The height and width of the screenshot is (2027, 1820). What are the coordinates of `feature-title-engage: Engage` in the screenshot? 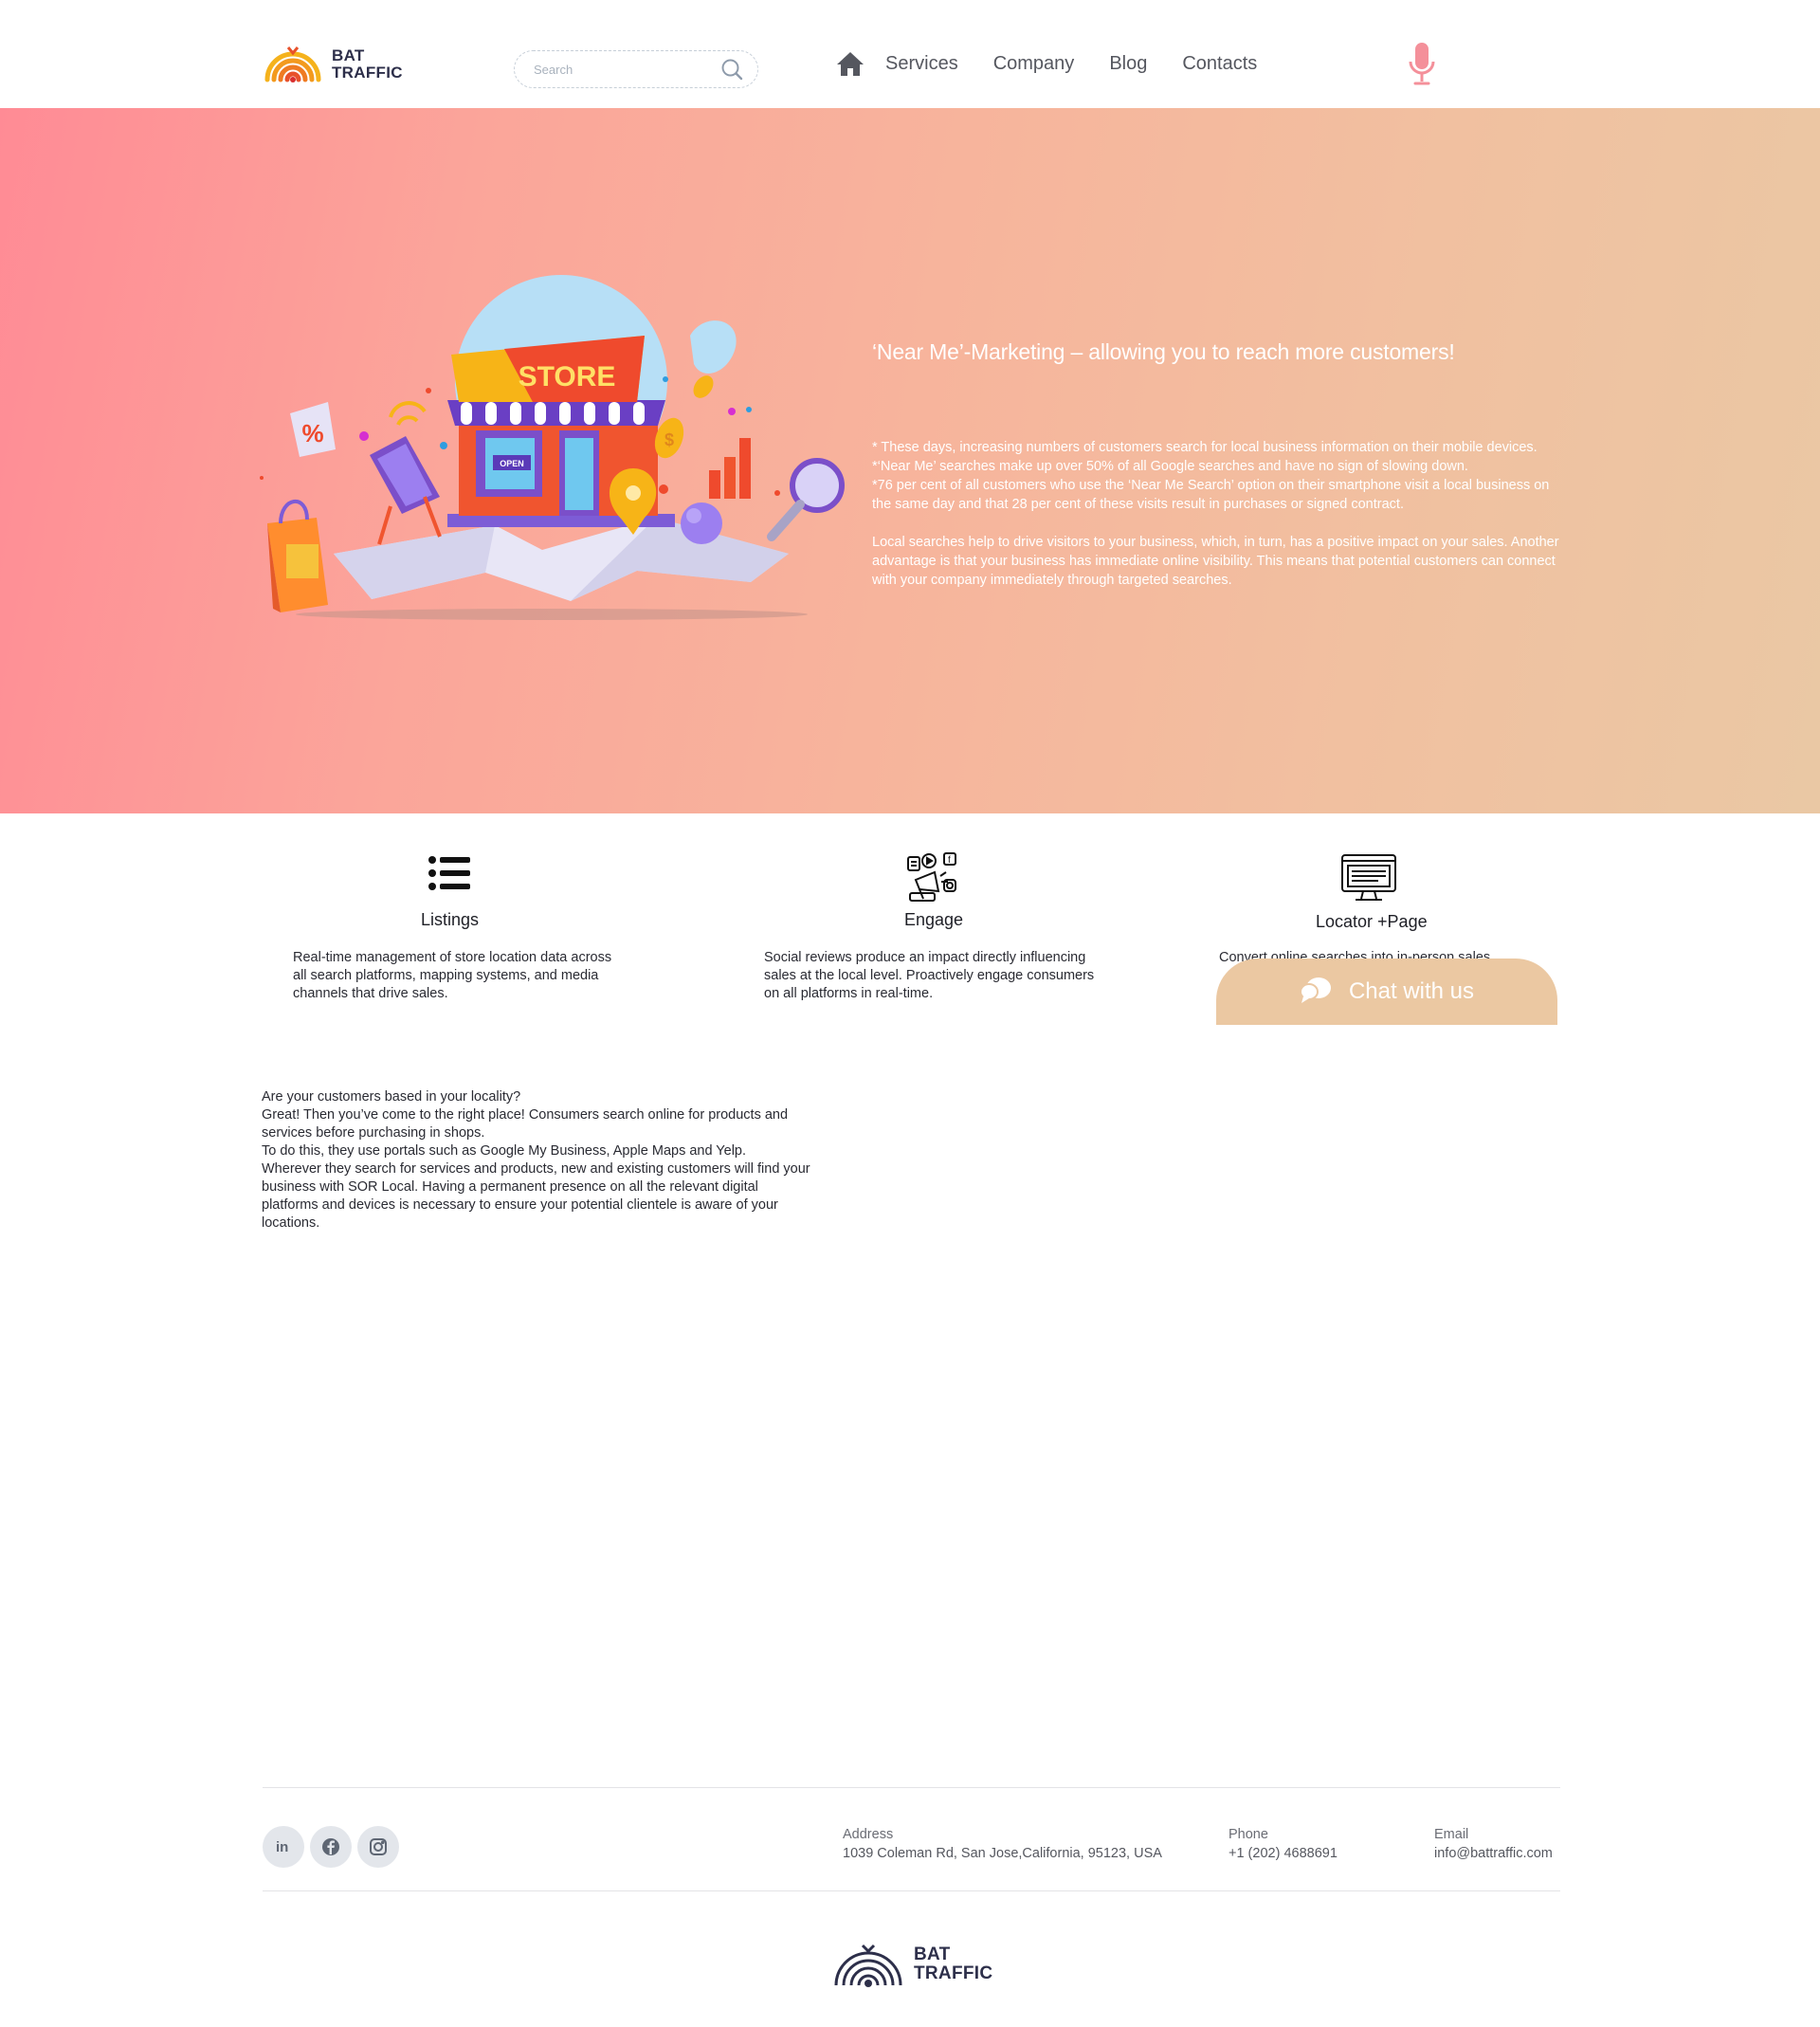 It's located at (934, 919).